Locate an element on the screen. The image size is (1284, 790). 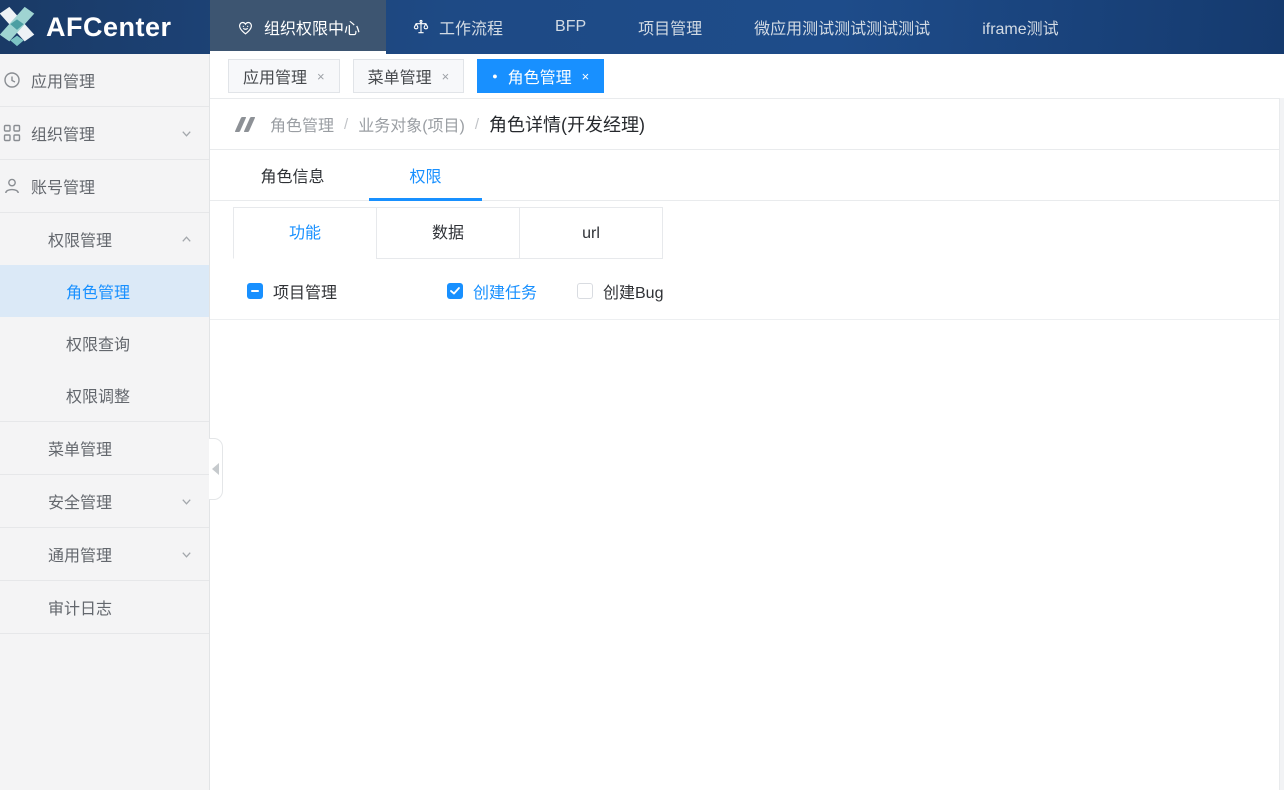
sidebar-item-label: 安全管理 is located at coordinates (80, 503).